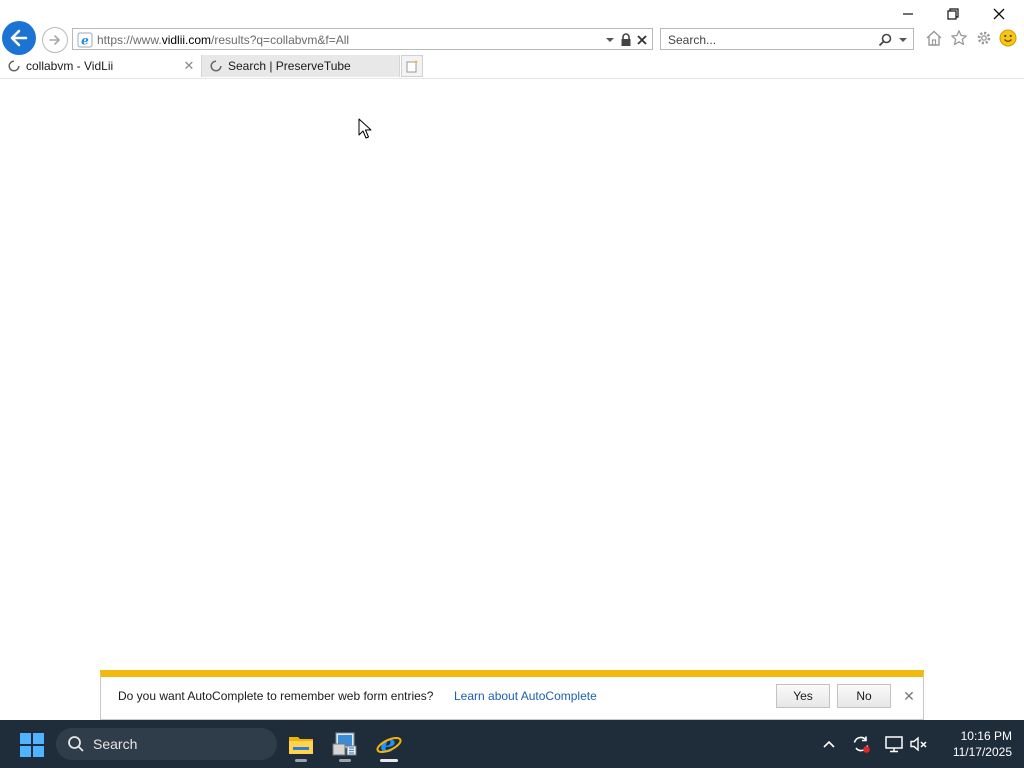 The image size is (1024, 768). What do you see at coordinates (626, 40) in the screenshot?
I see `lock-icon` at bounding box center [626, 40].